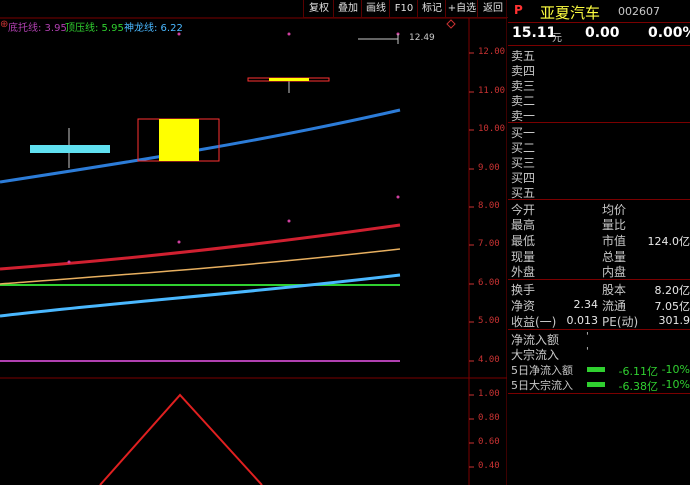 This screenshot has width=690, height=485. What do you see at coordinates (523, 241) in the screenshot?
I see `low-label: 最低` at bounding box center [523, 241].